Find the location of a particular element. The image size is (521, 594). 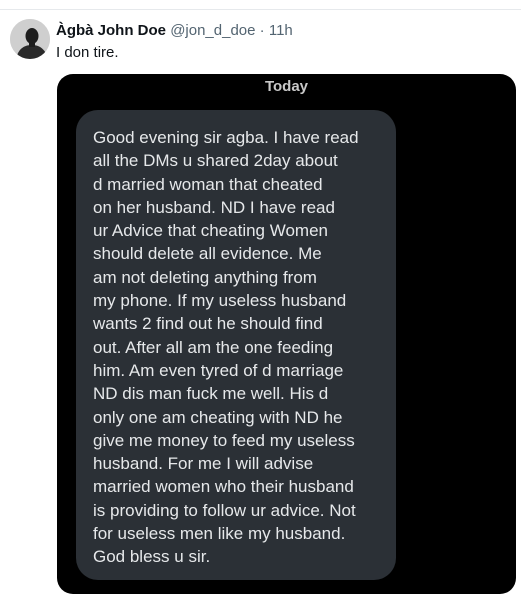

person-silhouette-icon is located at coordinates (30, 39).